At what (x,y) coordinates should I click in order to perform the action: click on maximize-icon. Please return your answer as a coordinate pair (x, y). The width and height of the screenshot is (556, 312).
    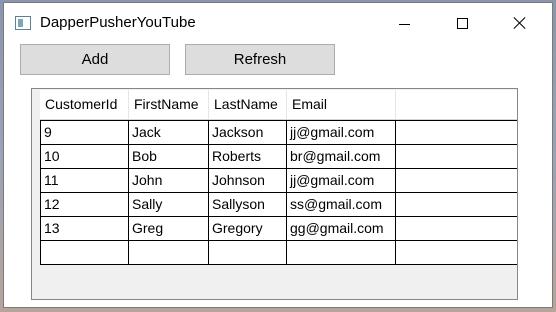
    Looking at the image, I should click on (462, 23).